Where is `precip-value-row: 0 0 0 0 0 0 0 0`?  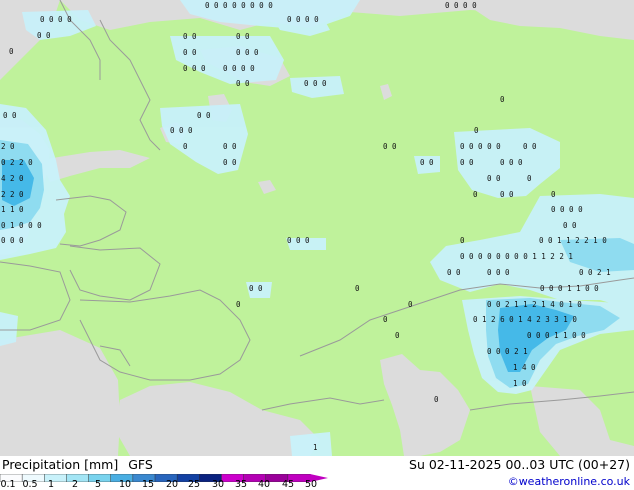 precip-value-row: 0 0 0 0 0 0 0 0 is located at coordinates (239, 5).